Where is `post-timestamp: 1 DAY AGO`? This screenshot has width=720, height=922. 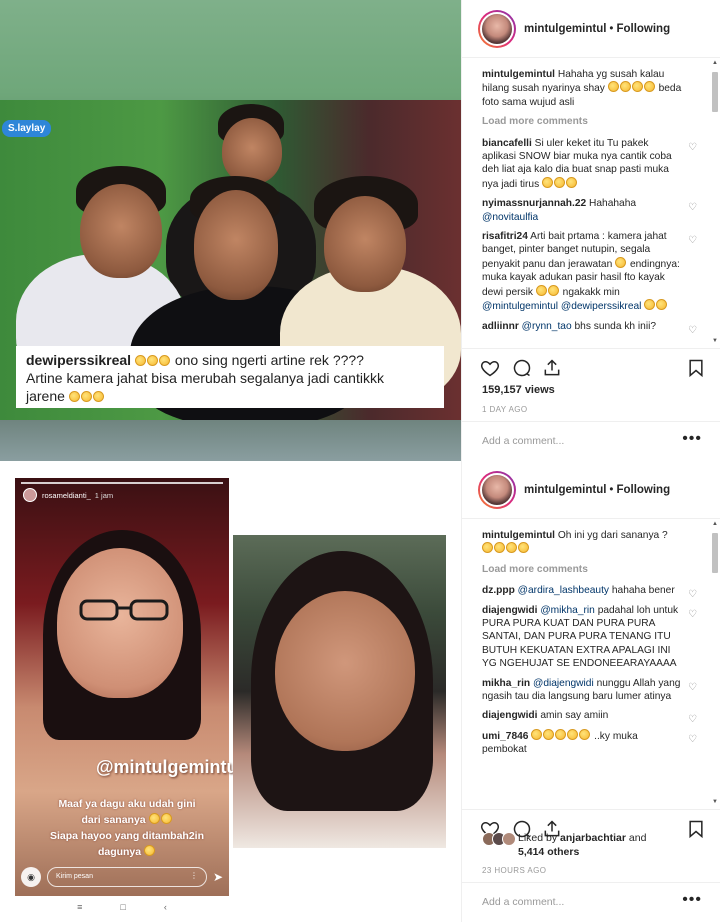
post-timestamp: 1 DAY AGO is located at coordinates (505, 409).